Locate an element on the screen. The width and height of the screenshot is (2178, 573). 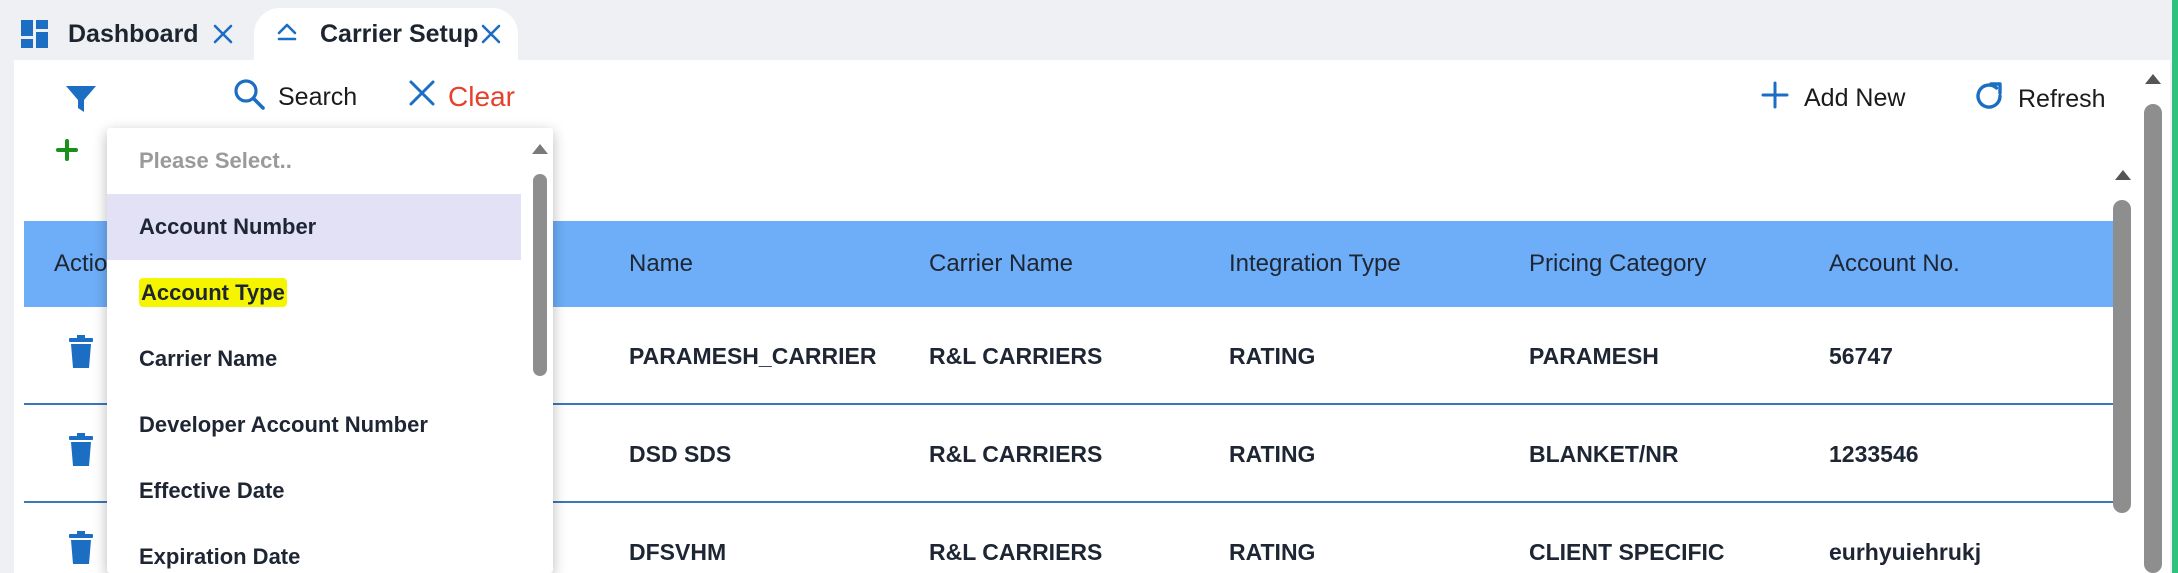
page-scrollbar is located at coordinates (2153, 316).